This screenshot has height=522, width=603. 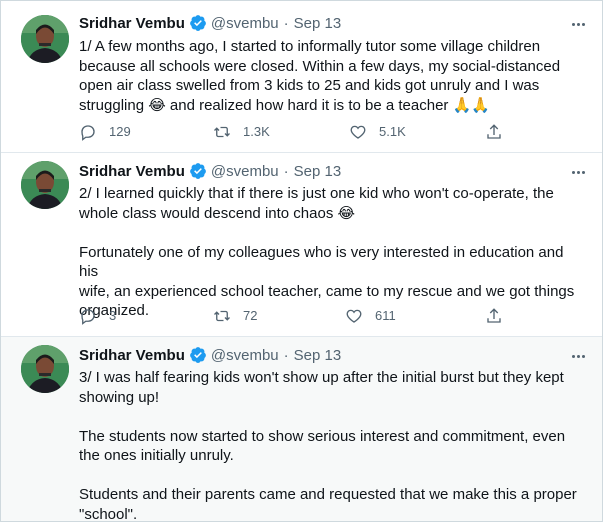 I want to click on like-button: 5.1K, so click(x=377, y=132).